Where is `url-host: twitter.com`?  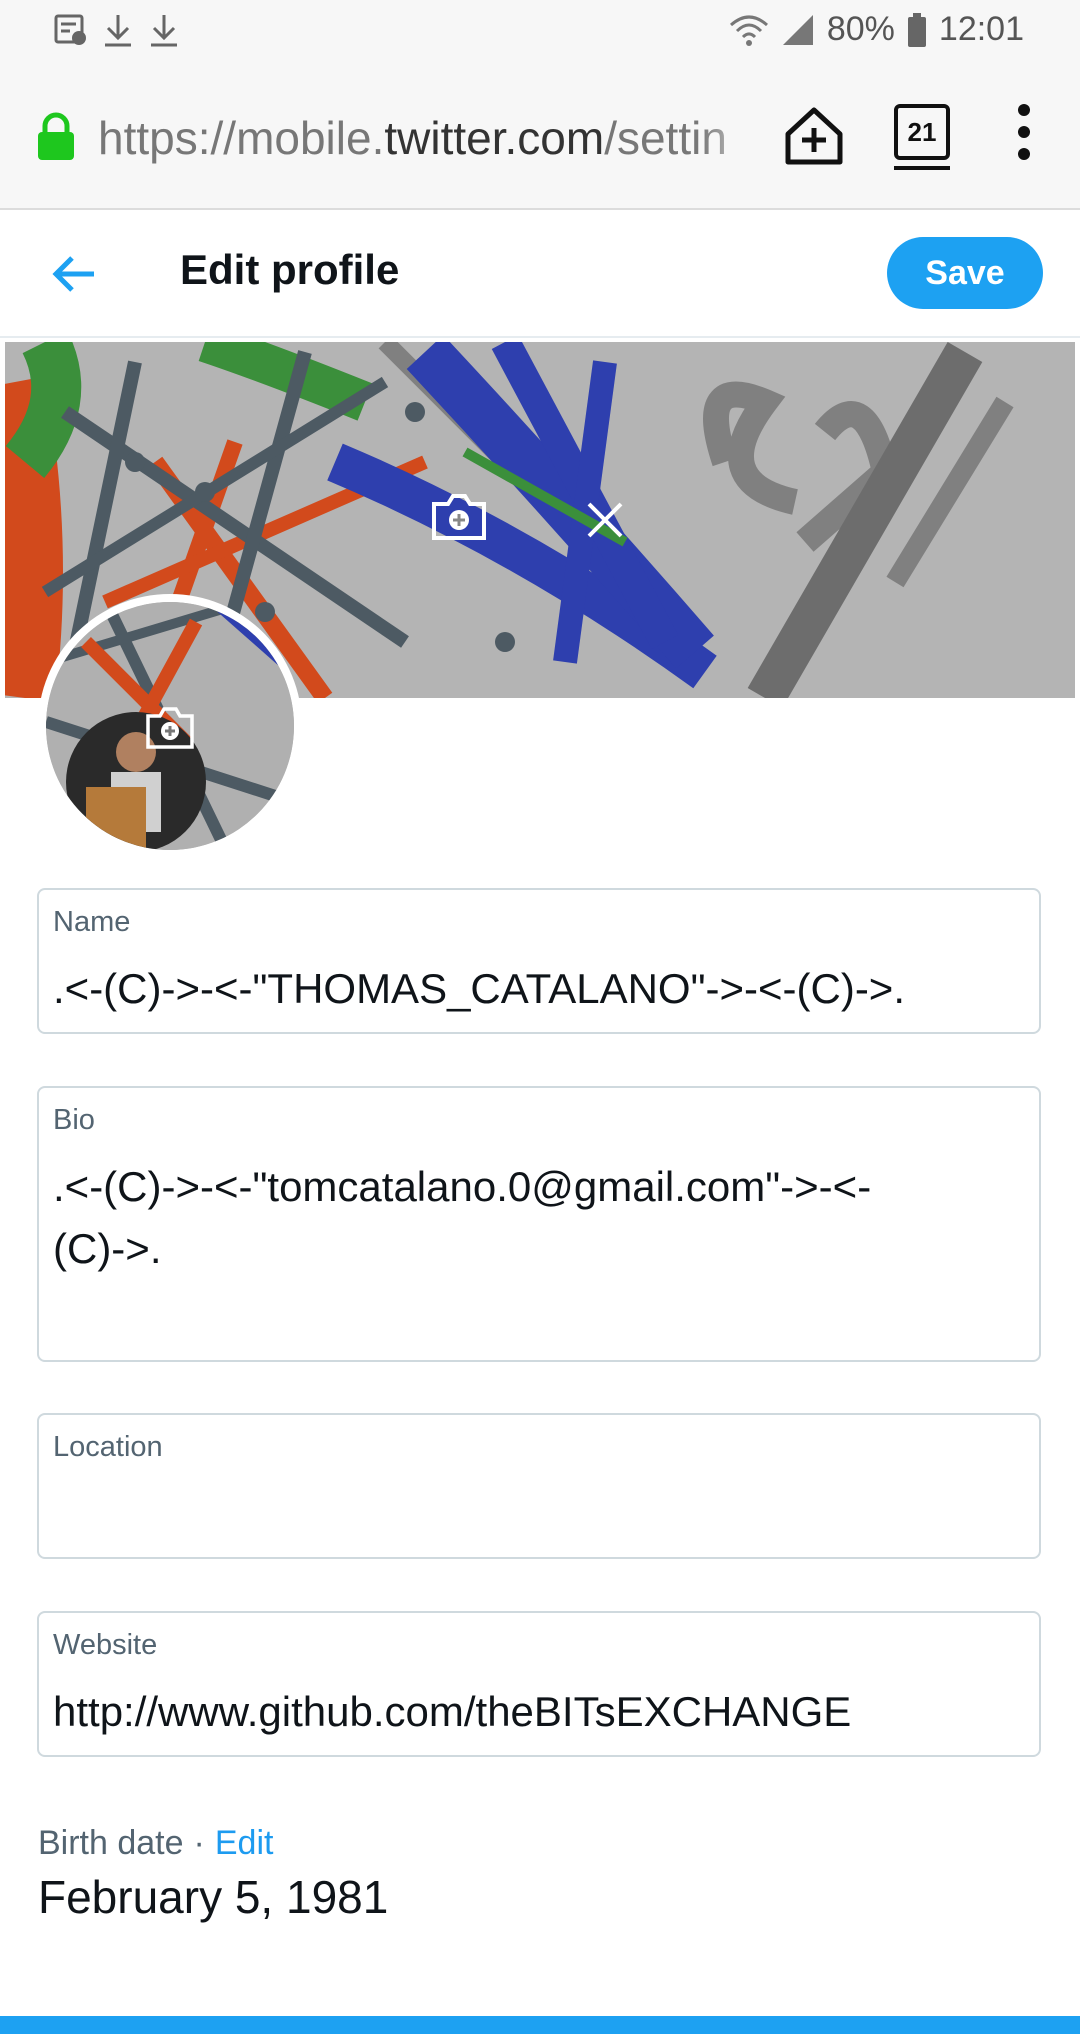
url-host: twitter.com is located at coordinates (494, 138).